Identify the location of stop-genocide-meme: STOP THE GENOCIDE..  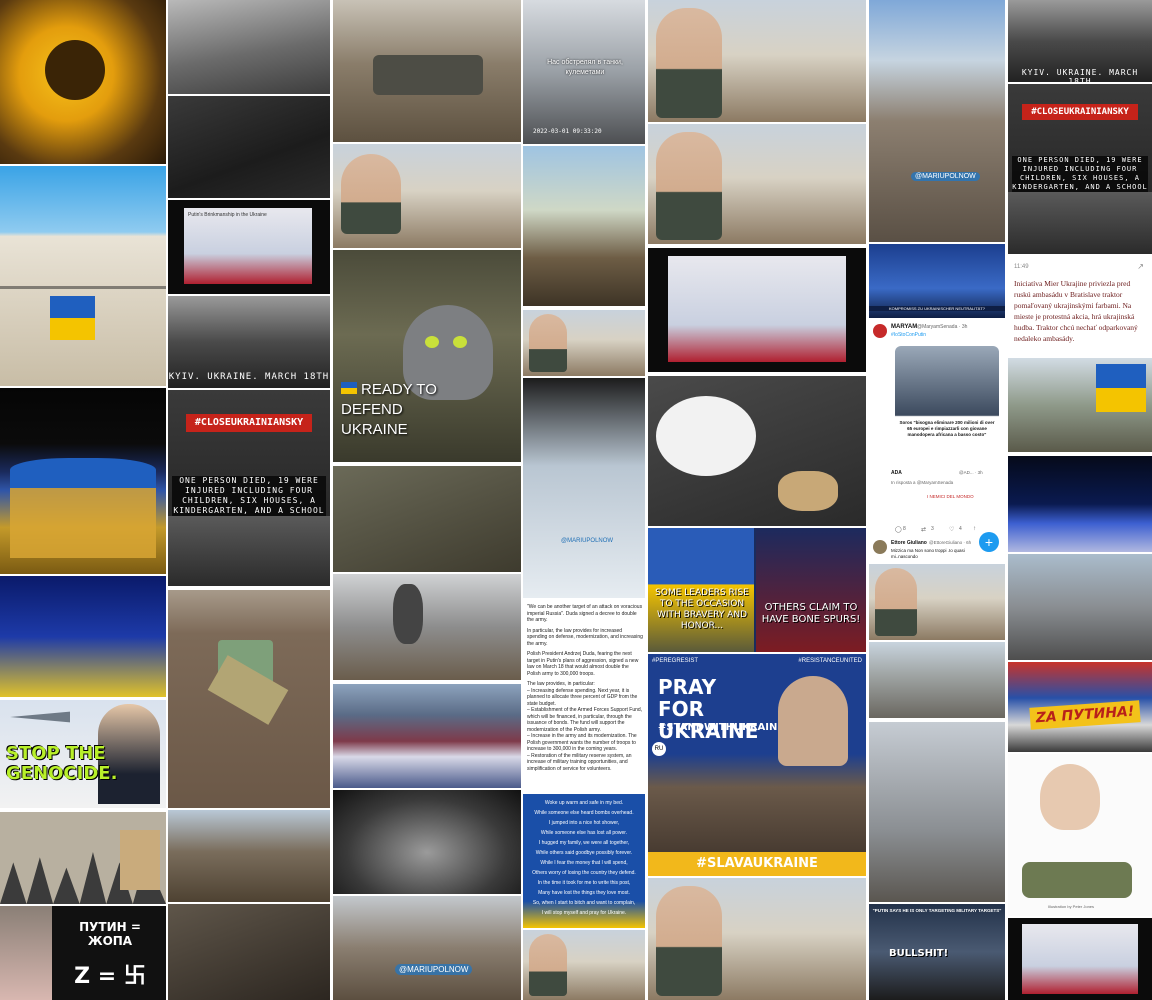
(83, 754).